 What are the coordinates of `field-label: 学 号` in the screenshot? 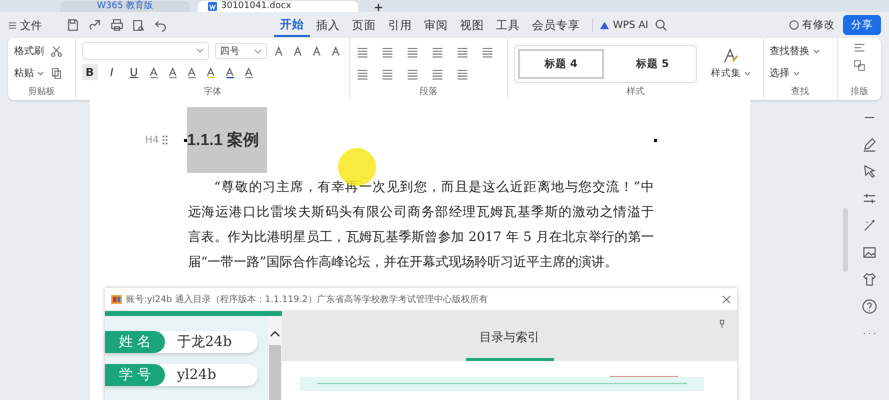 It's located at (135, 375).